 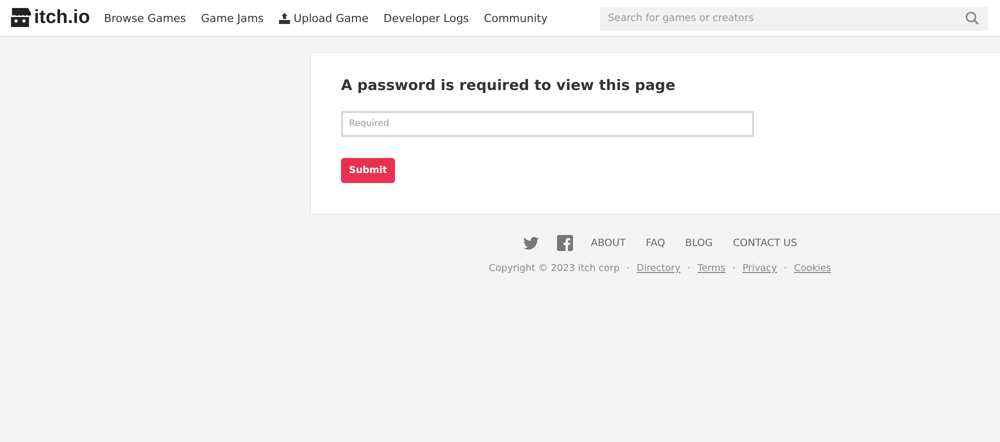 I want to click on footer-link: BLOG, so click(x=699, y=243).